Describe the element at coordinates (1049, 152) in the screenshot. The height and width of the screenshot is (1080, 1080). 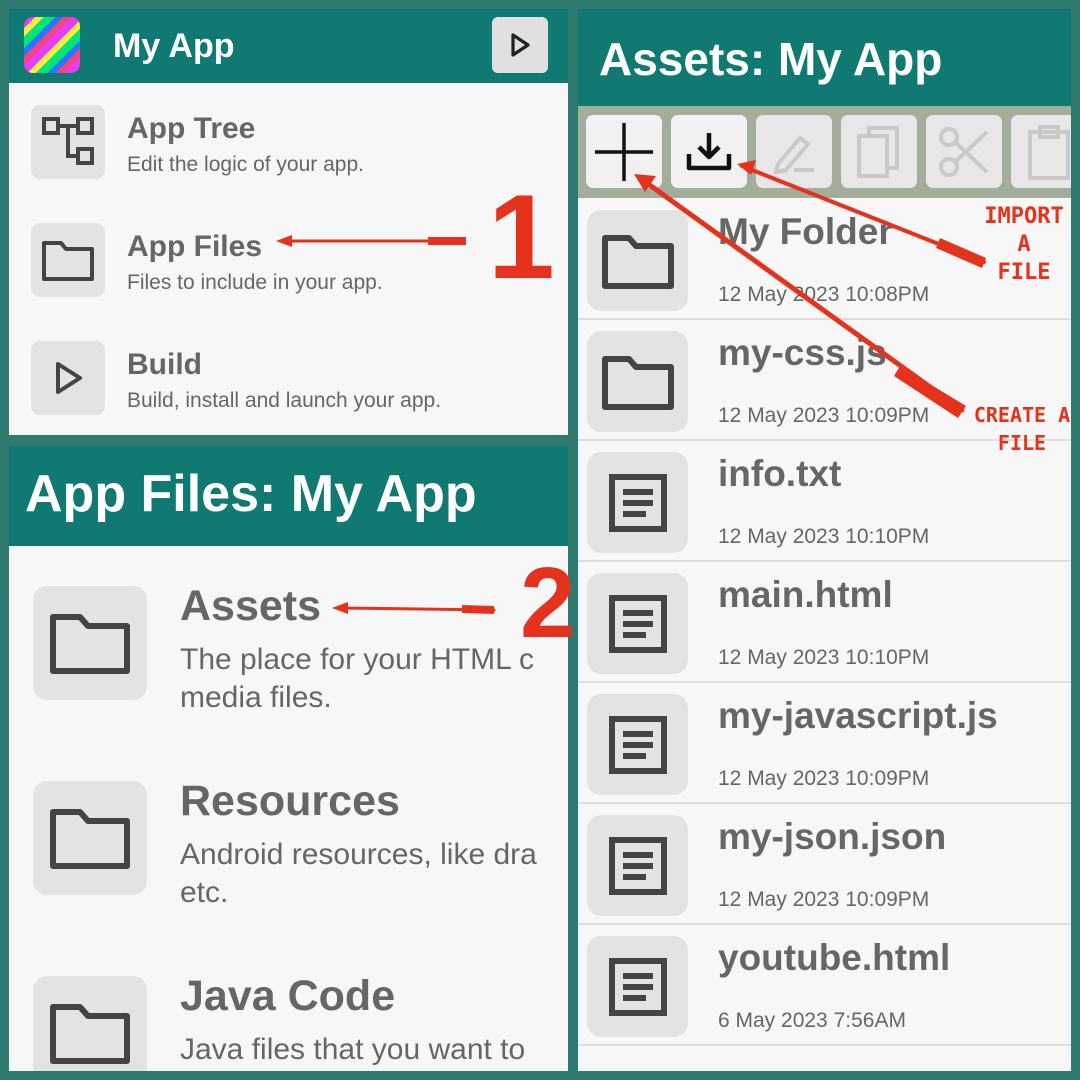
I see `paste-icon` at that location.